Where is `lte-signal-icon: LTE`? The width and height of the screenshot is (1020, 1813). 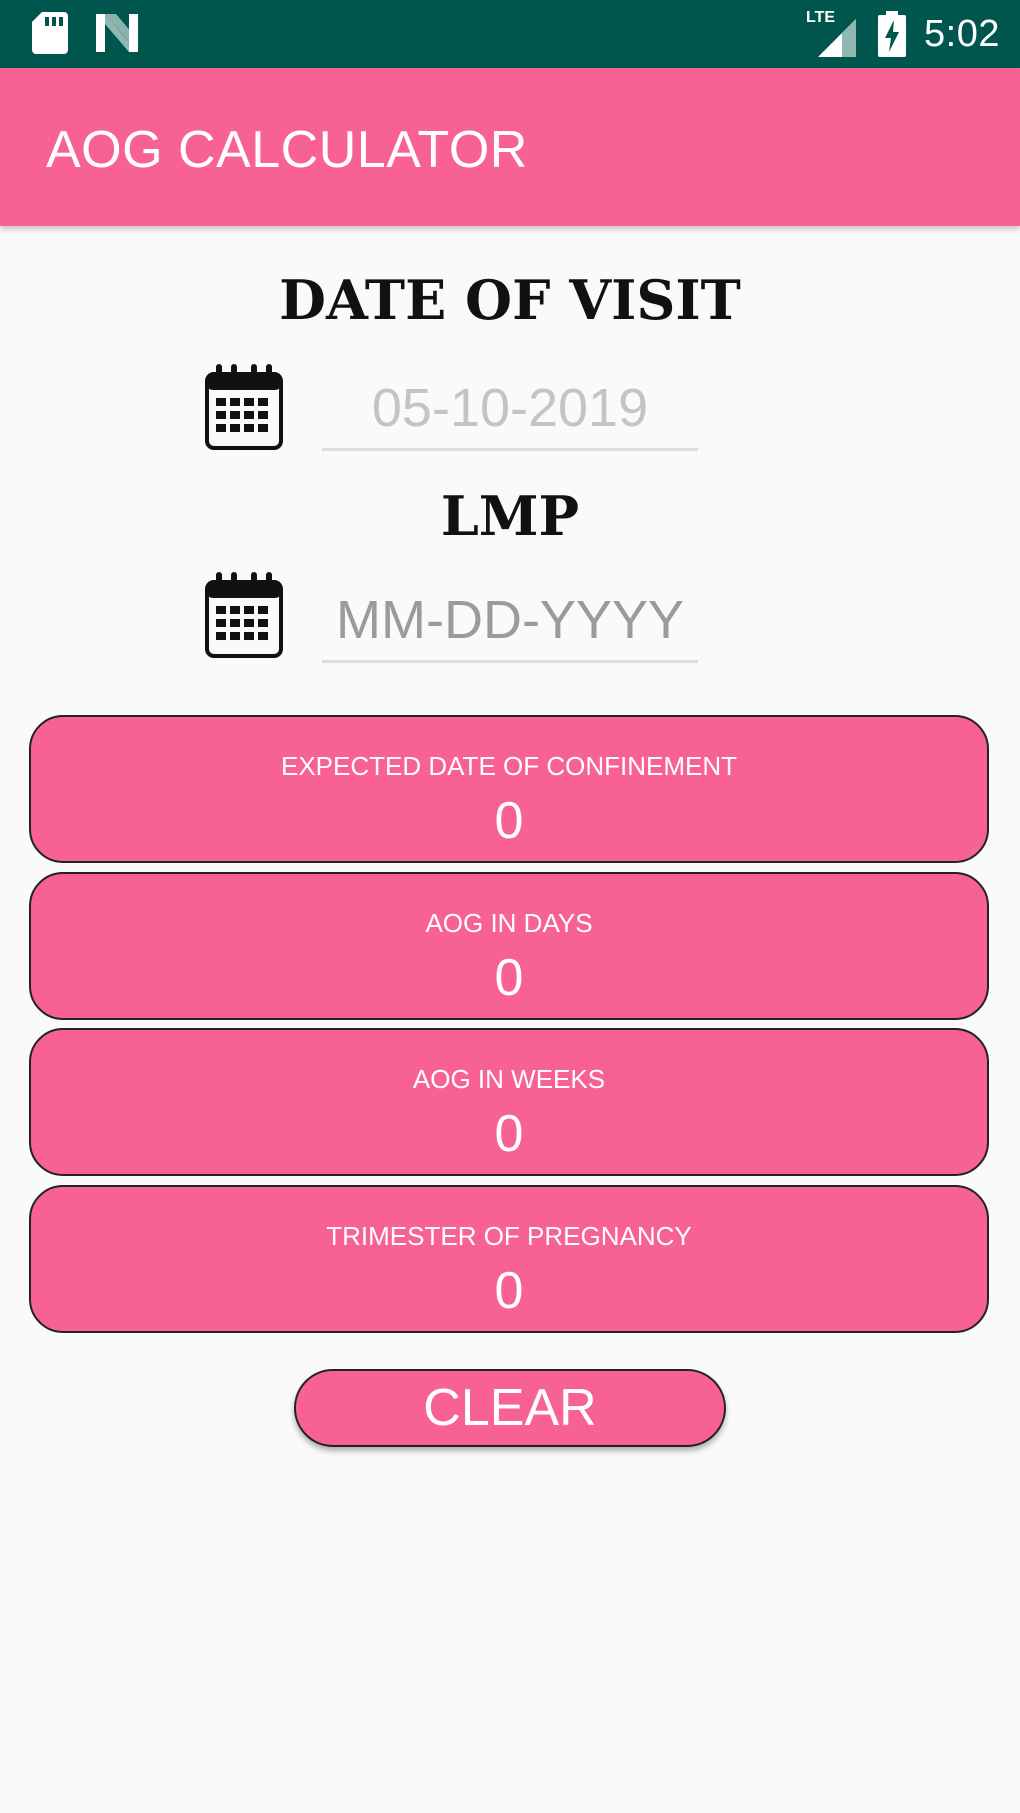 lte-signal-icon: LTE is located at coordinates (833, 33).